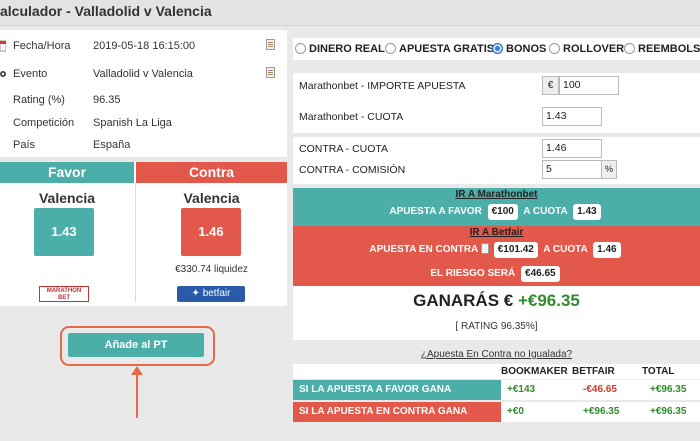 The height and width of the screenshot is (441, 700). I want to click on calendar-icon, so click(3, 46).